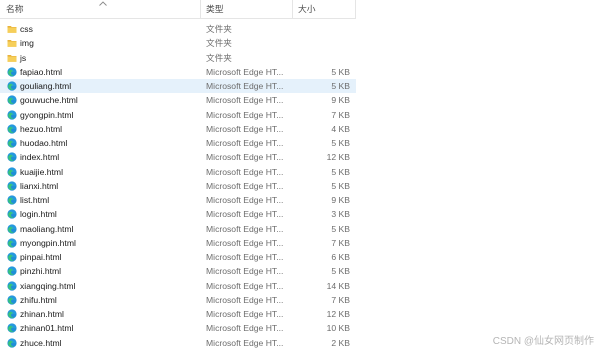 The width and height of the screenshot is (600, 353). I want to click on column-header-name: 名称, so click(15, 9).